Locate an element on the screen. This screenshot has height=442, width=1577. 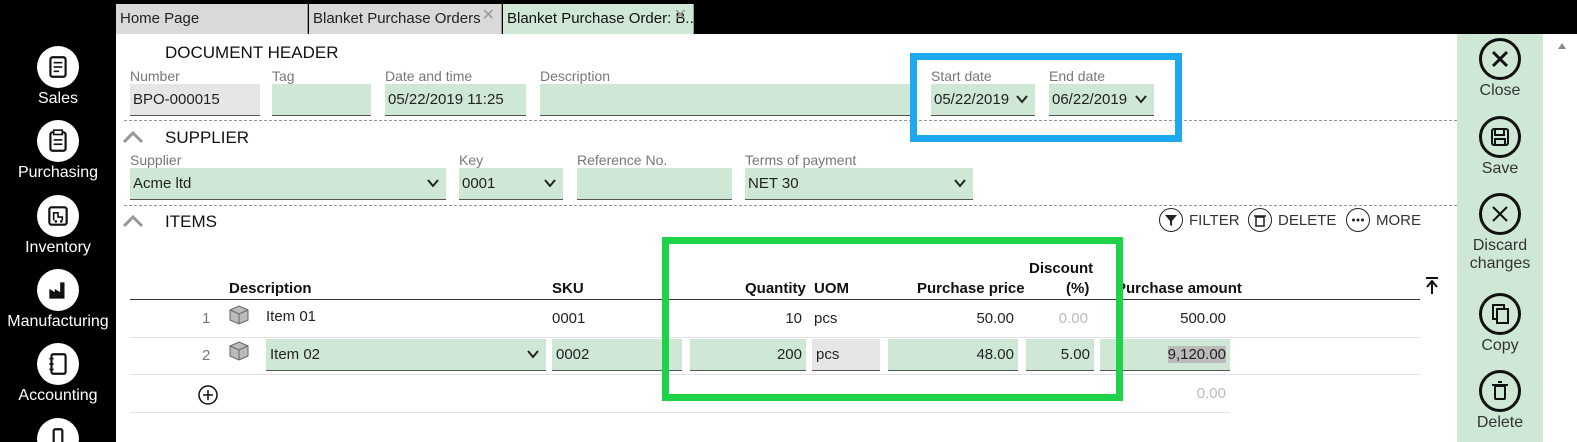
scroll-top-icon is located at coordinates (1432, 286).